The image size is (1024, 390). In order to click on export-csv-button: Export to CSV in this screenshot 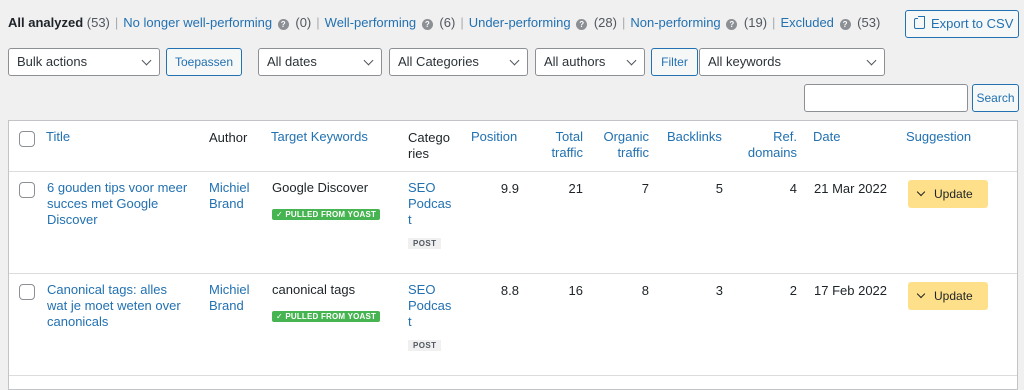, I will do `click(962, 24)`.